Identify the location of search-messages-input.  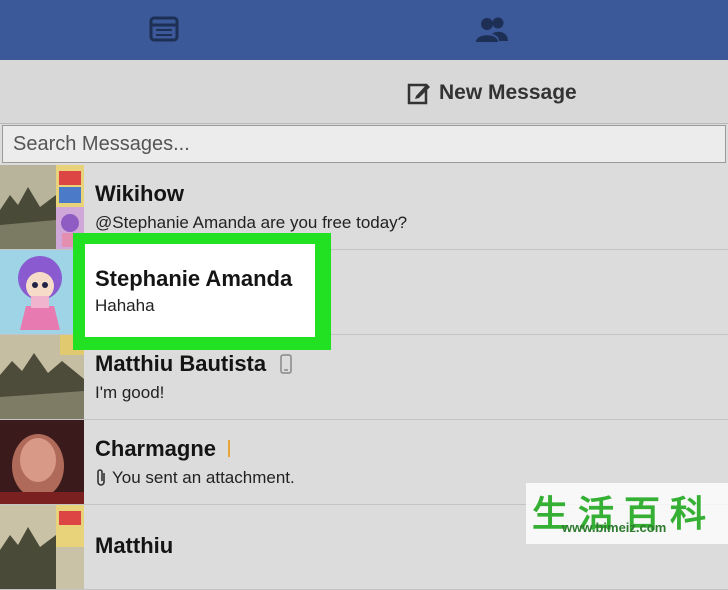
(364, 144).